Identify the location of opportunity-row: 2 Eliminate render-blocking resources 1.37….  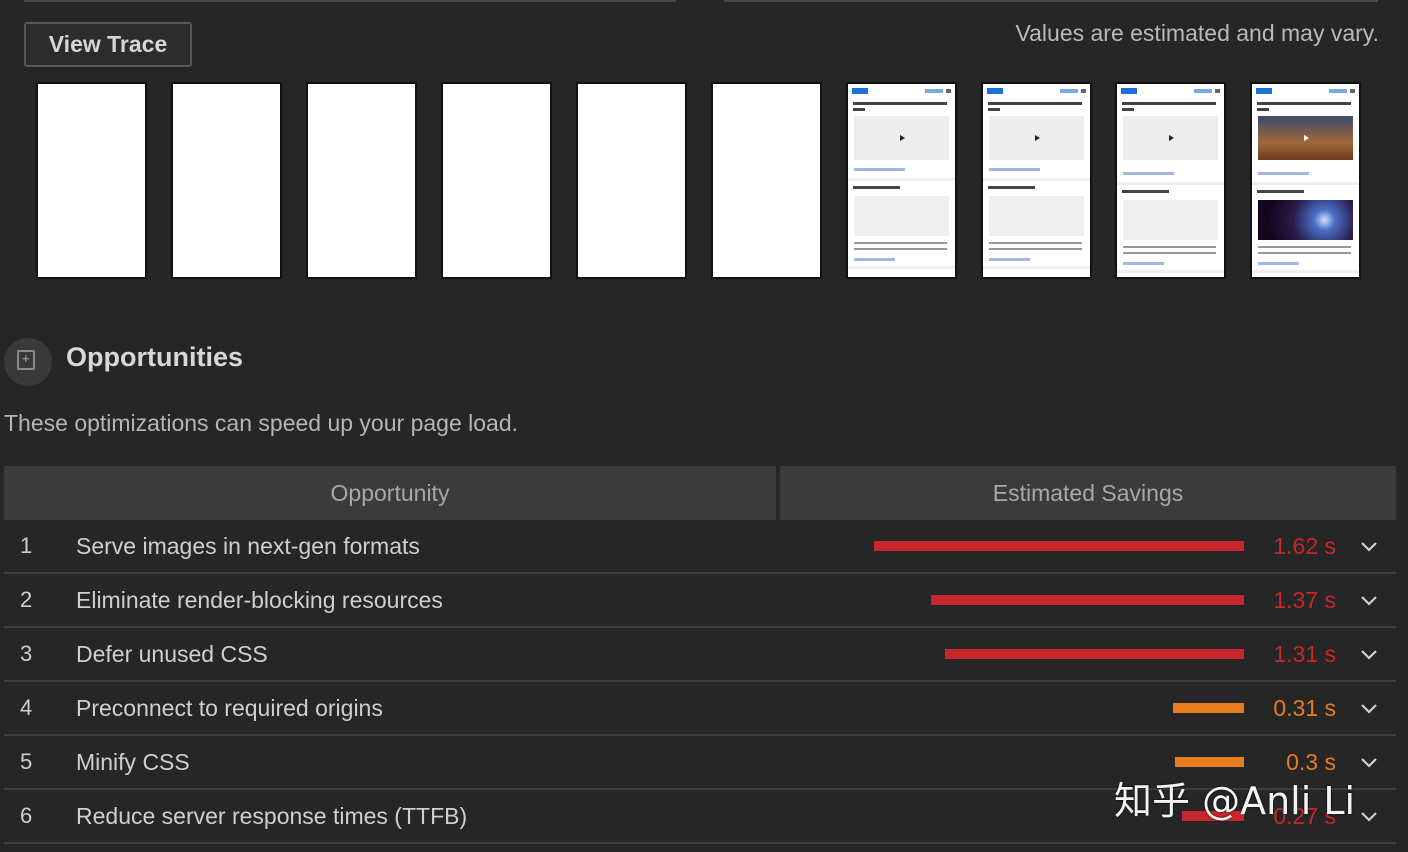
(700, 601).